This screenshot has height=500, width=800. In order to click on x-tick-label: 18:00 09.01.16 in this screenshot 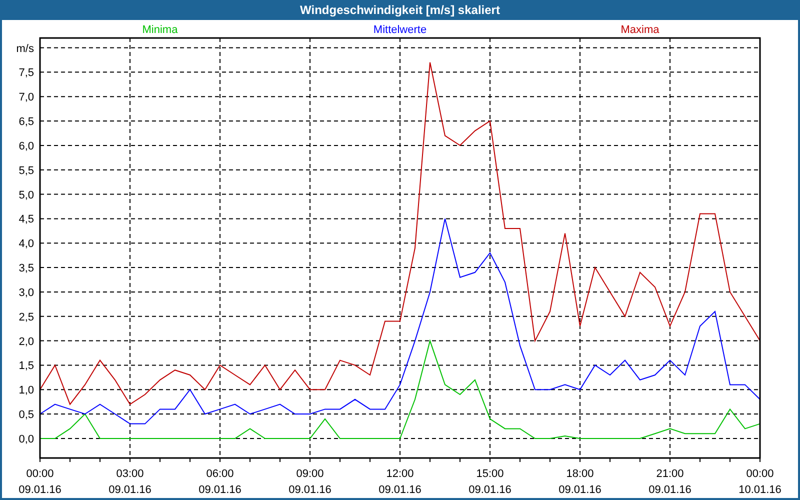, I will do `click(580, 482)`.